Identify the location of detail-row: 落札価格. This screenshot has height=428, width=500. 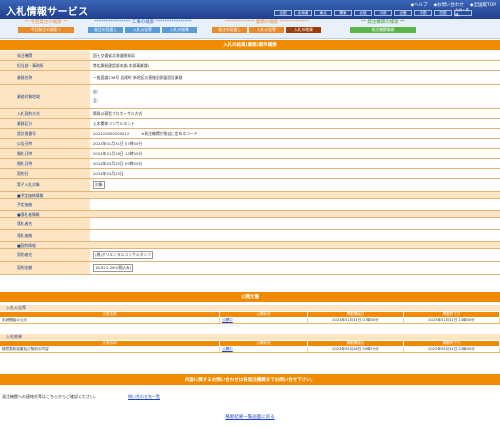
(250, 236).